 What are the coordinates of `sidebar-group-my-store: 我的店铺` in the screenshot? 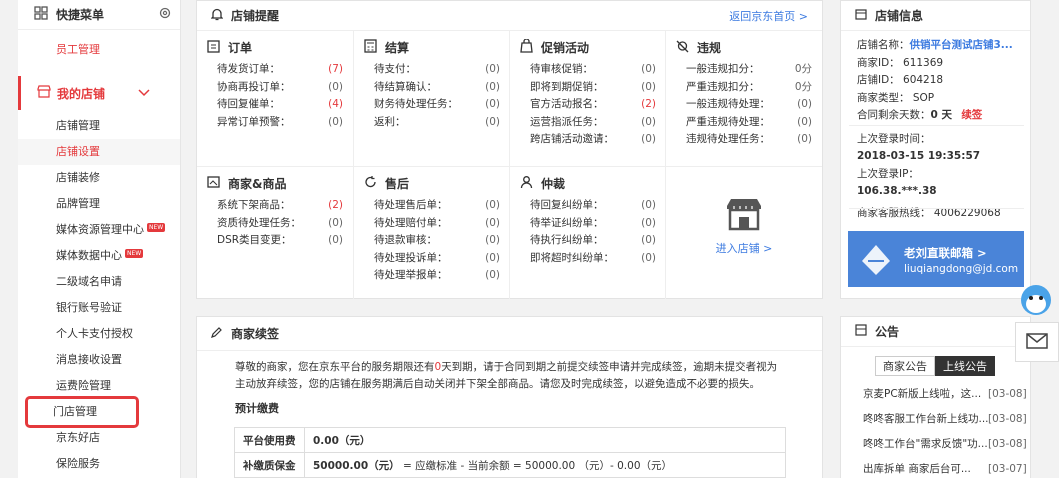 It's located at (99, 93).